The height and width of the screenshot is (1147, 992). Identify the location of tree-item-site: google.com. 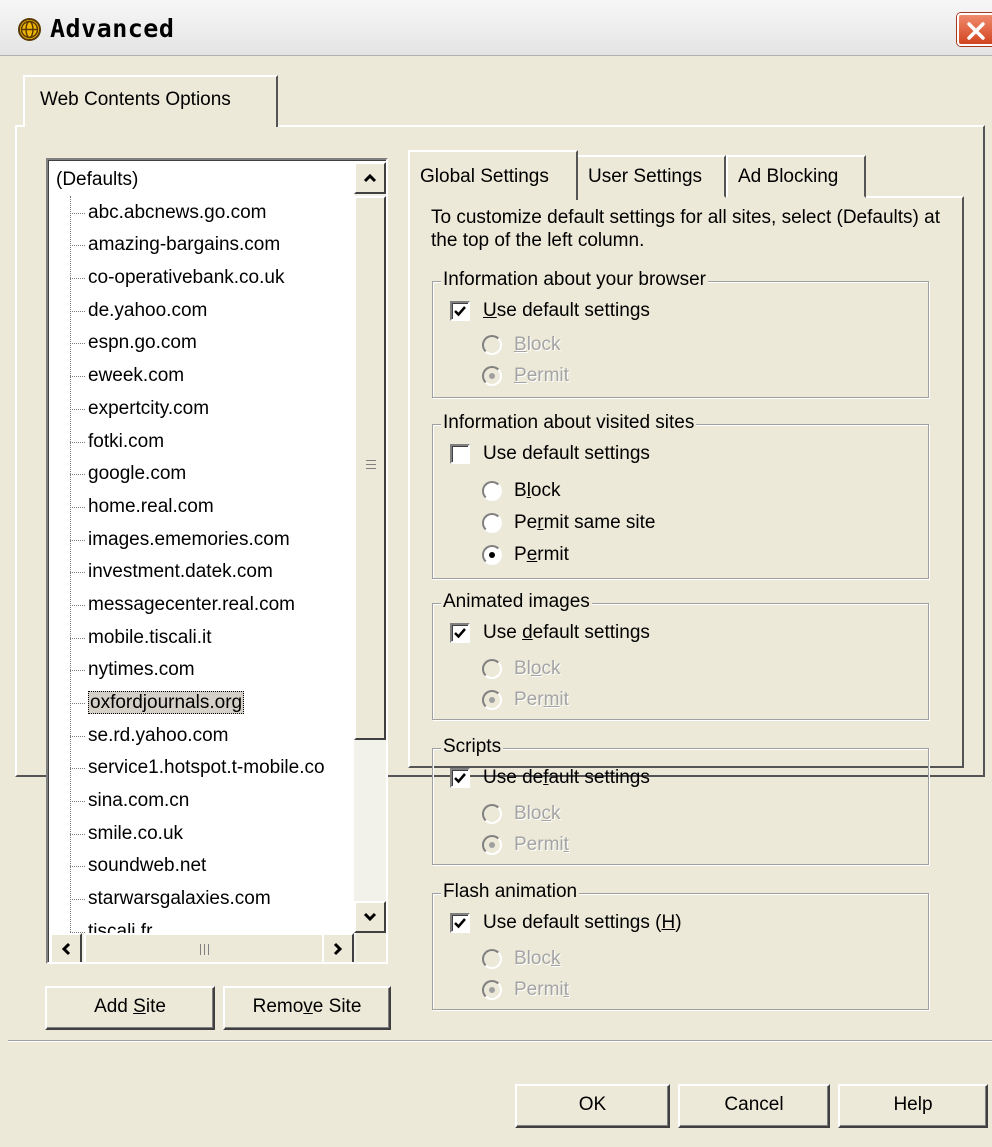
(206, 475).